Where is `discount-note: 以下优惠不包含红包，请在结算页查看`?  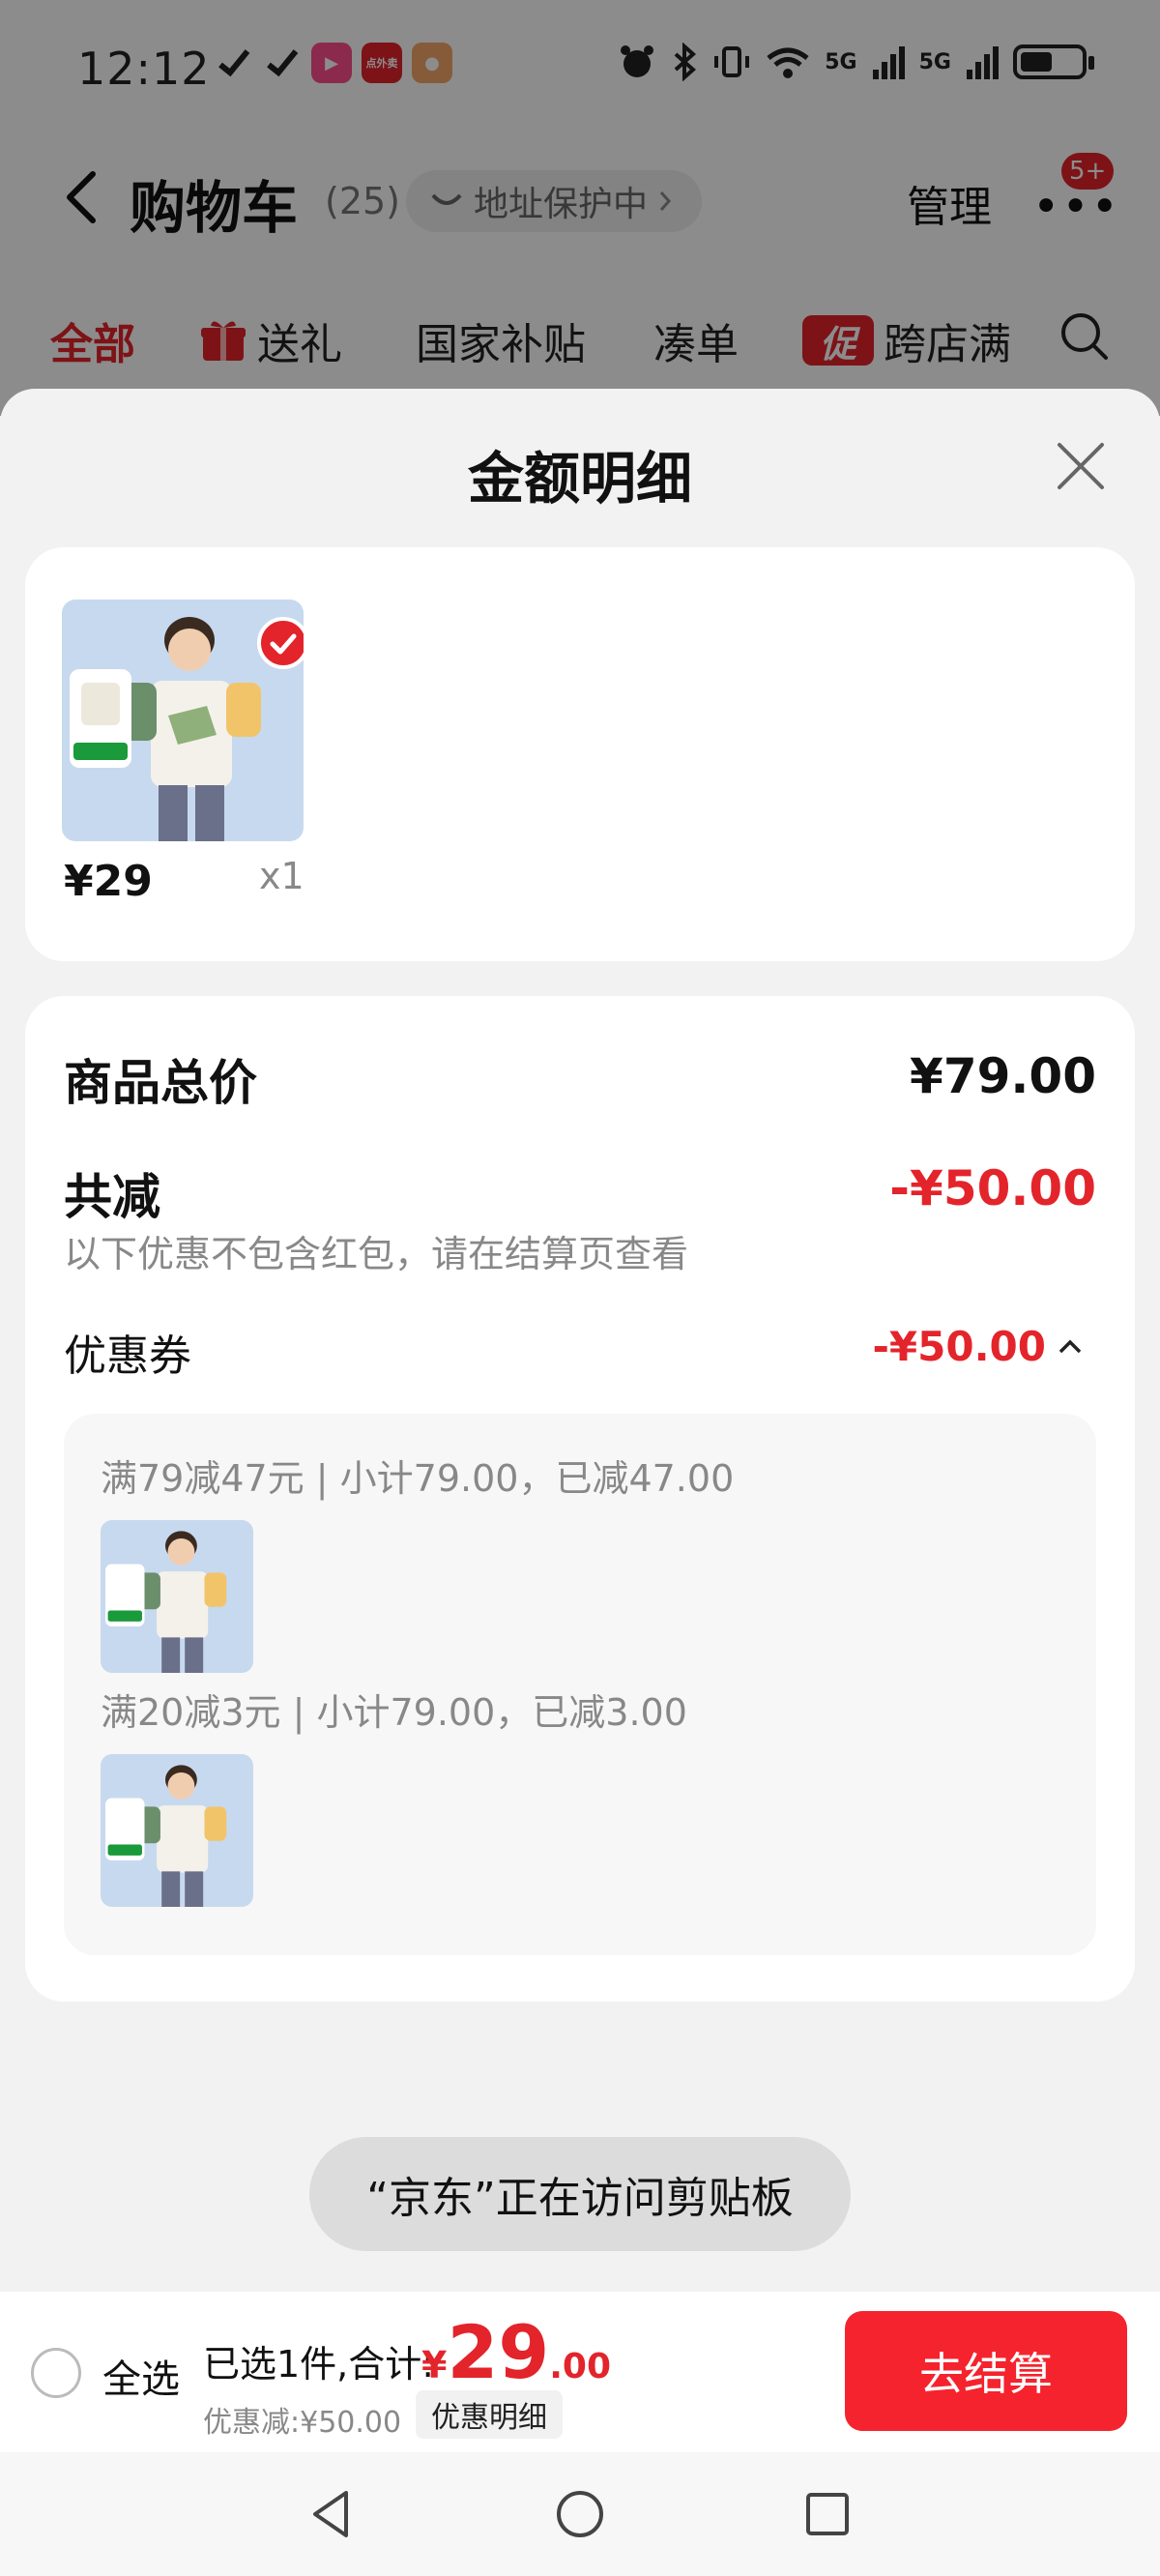
discount-note: 以下优惠不包含红包，请在结算页查看 is located at coordinates (377, 1254).